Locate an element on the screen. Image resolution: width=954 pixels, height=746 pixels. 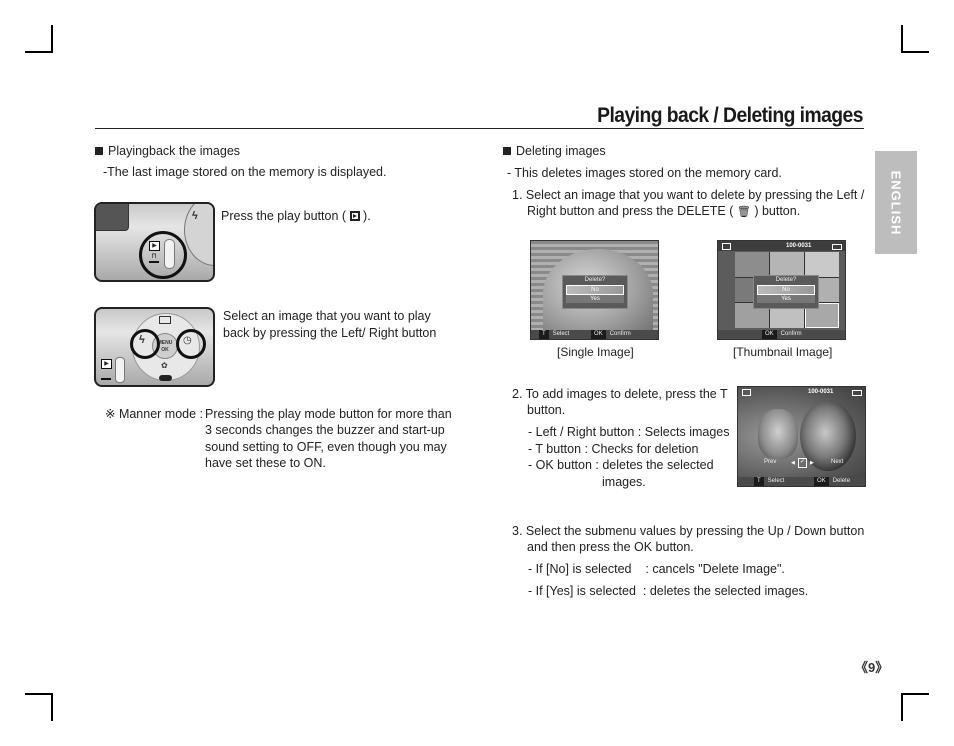
macro-icon: ✿ is located at coordinates (164, 365).